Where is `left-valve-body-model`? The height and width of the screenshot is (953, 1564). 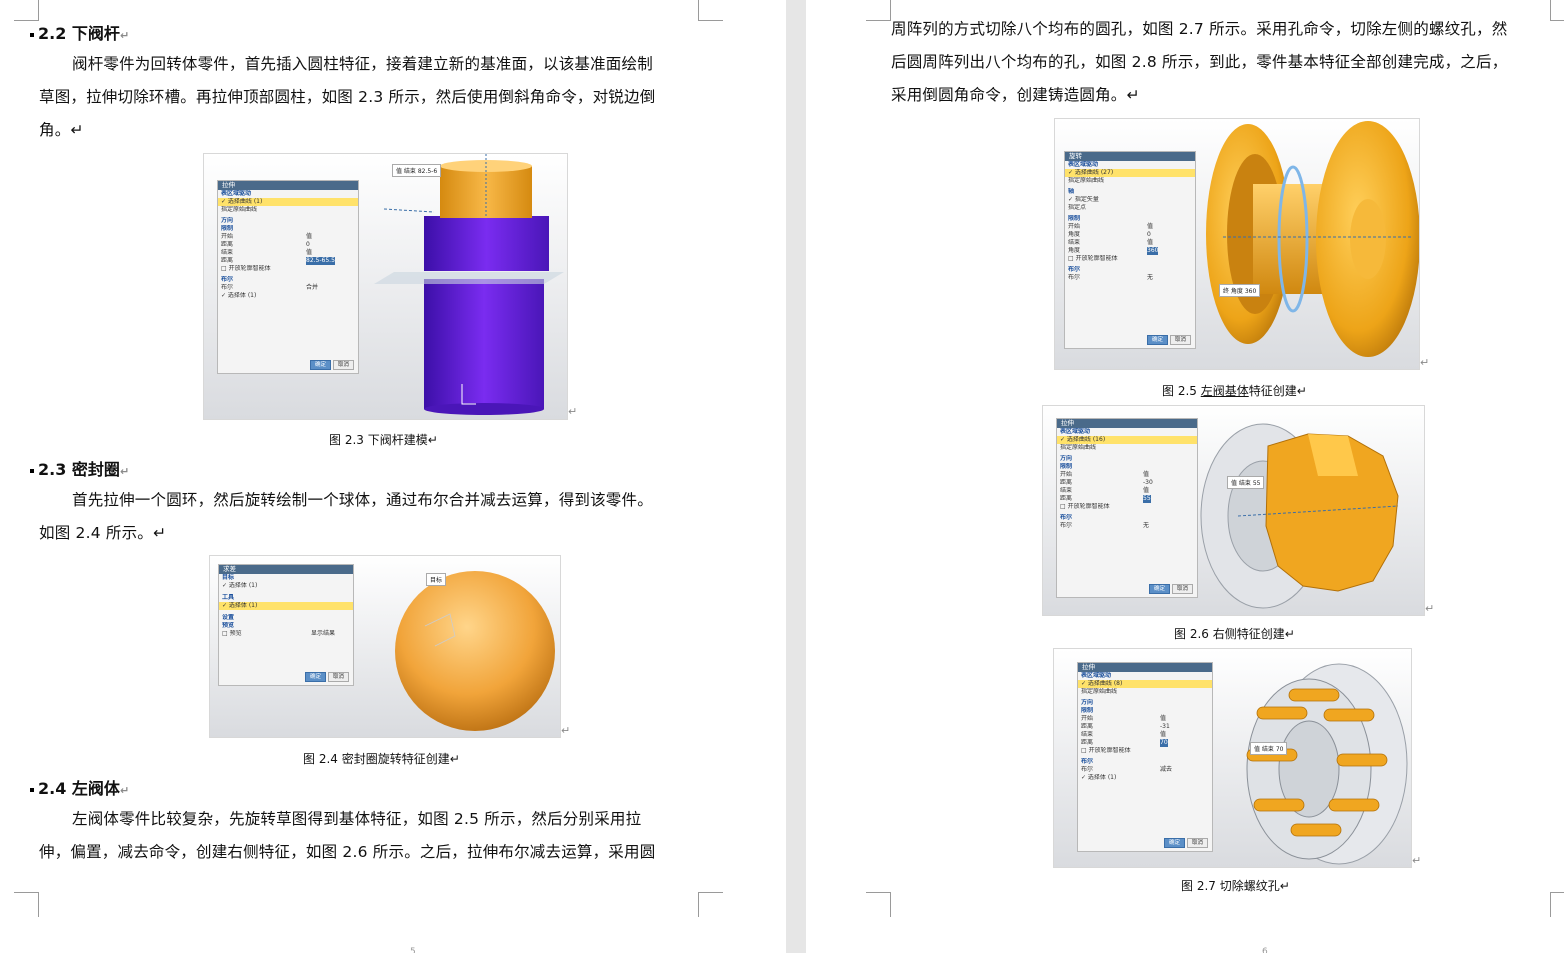
left-valve-body-model is located at coordinates (1312, 239).